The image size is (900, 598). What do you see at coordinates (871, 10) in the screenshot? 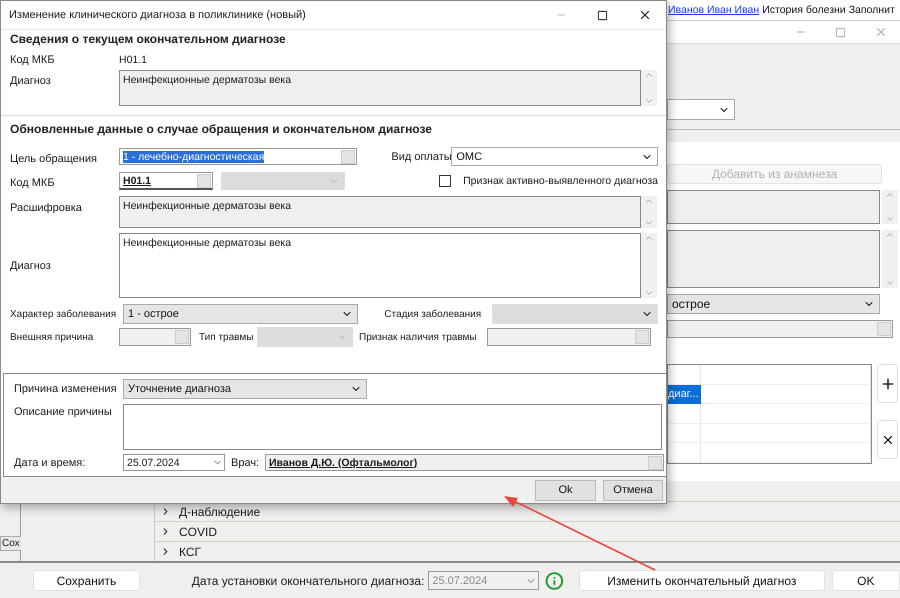
I see `menu-tab: Заполнит` at bounding box center [871, 10].